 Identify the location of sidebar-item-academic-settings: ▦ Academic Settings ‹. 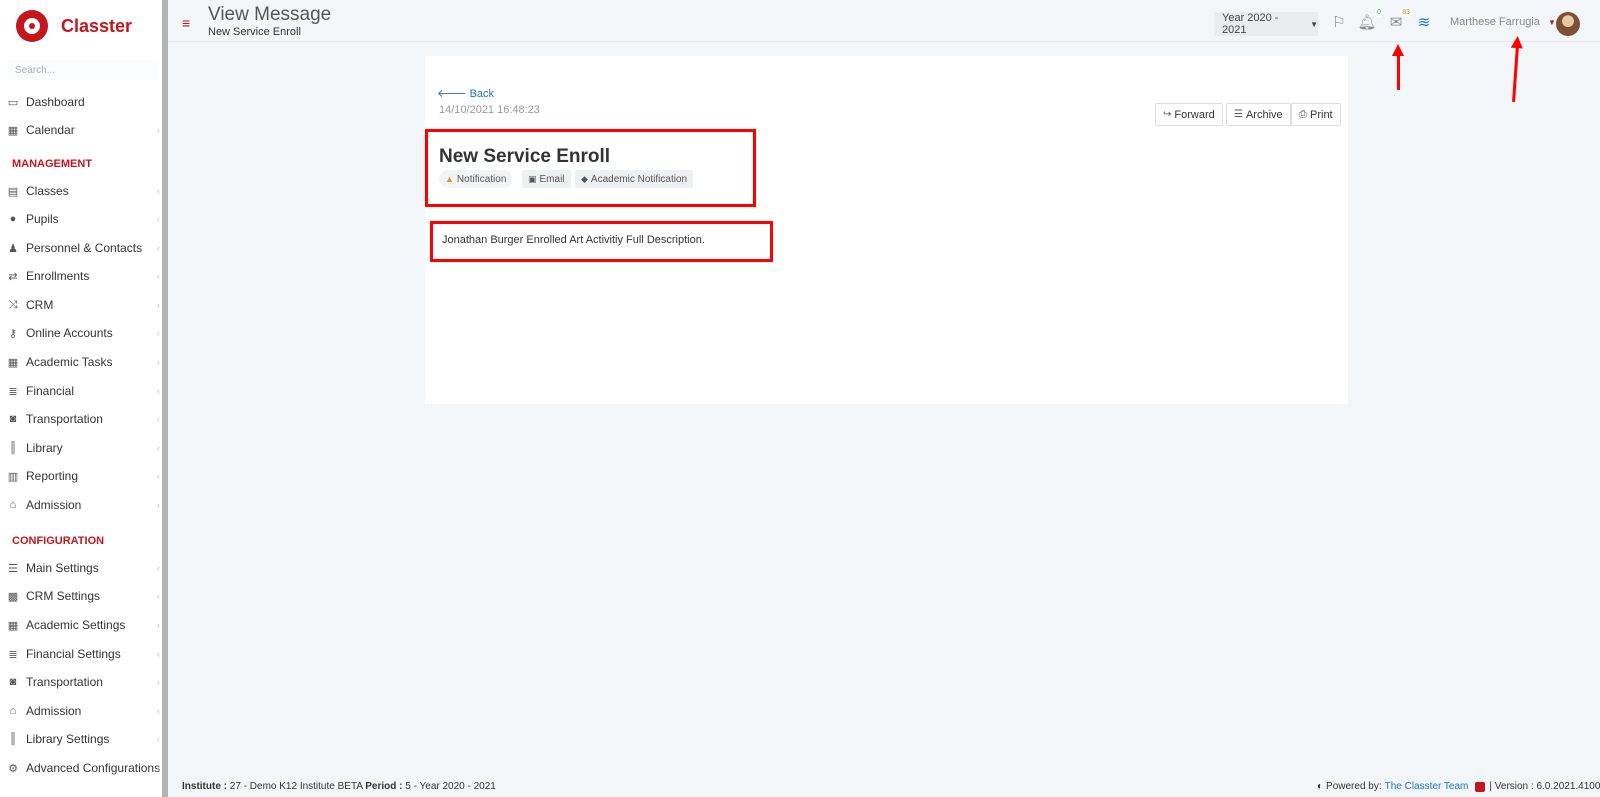
(81, 625).